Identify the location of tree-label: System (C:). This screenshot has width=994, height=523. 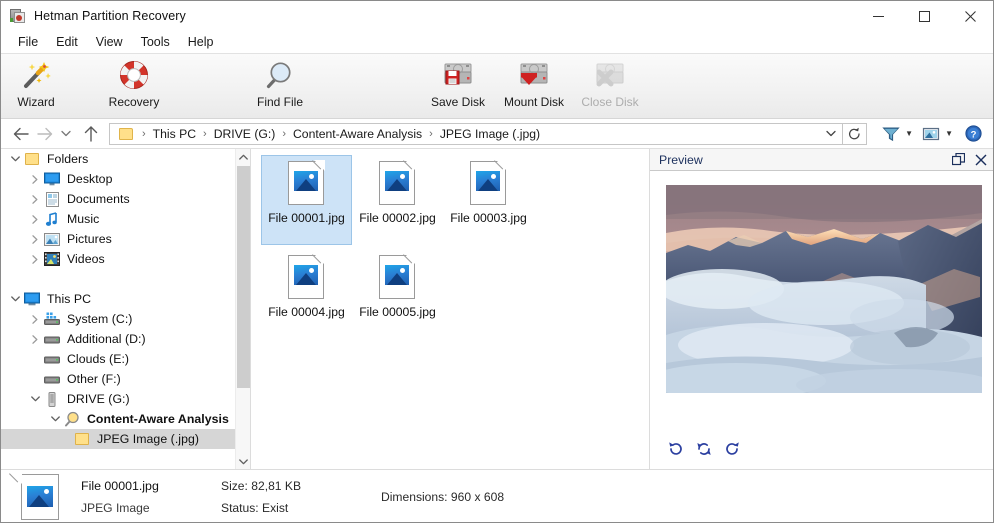
(100, 319).